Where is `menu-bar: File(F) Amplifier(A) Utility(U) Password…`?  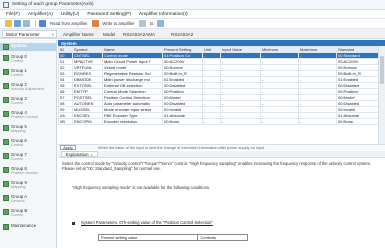 menu-bar: File(F) Amplifier(A) Utility(U) Password… is located at coordinates (192, 14).